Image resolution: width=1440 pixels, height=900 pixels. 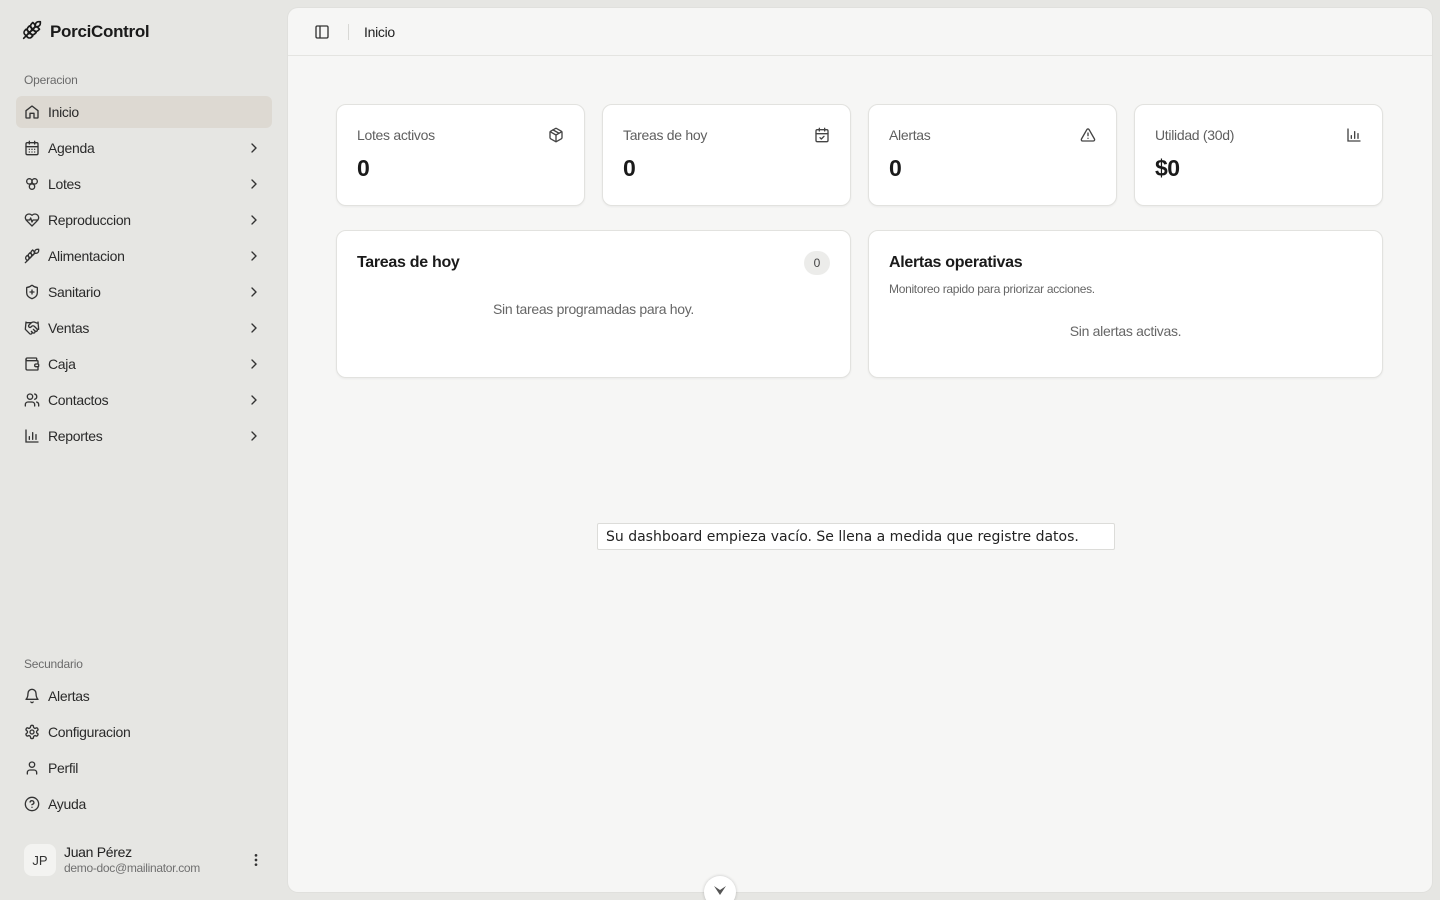 I want to click on shield-plus-icon, so click(x=32, y=292).